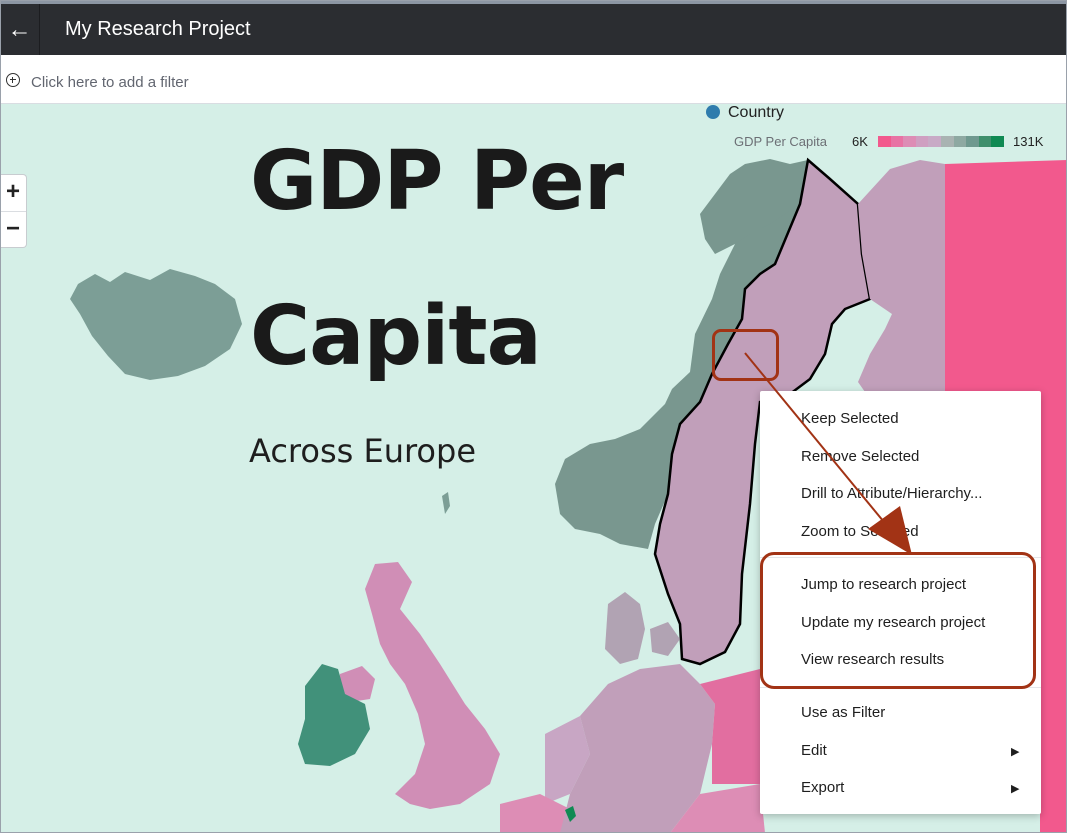  Describe the element at coordinates (890, 530) in the screenshot. I see `callout-arrowhead-icon` at that location.